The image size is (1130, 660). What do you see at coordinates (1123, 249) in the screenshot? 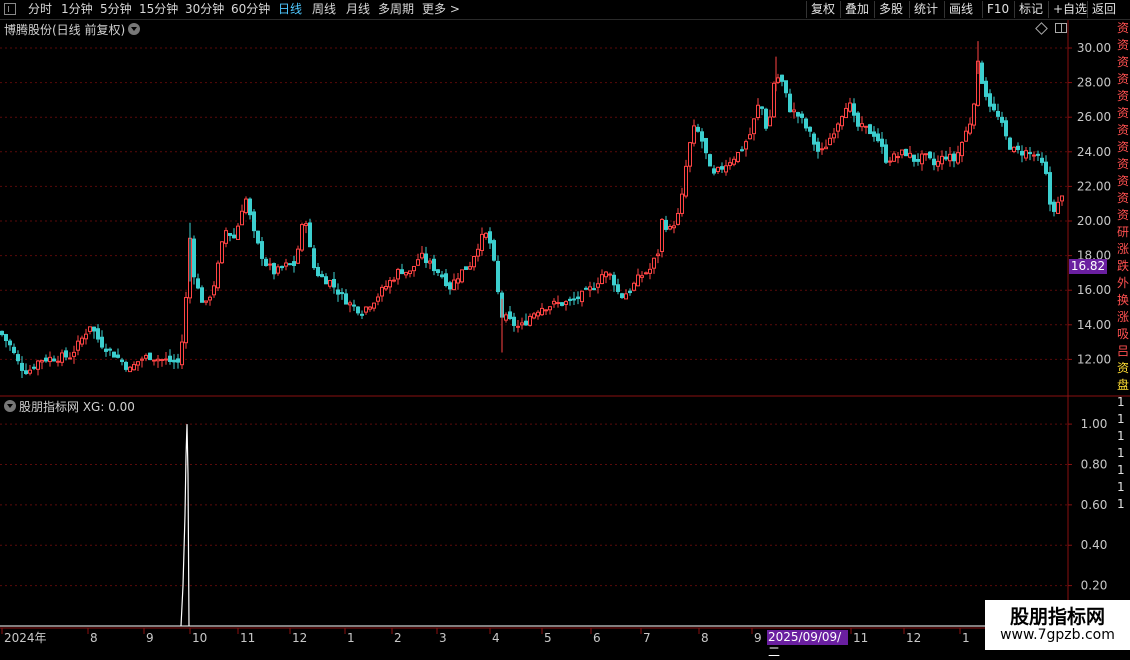
I see `side-strip-char: 涨` at bounding box center [1123, 249].